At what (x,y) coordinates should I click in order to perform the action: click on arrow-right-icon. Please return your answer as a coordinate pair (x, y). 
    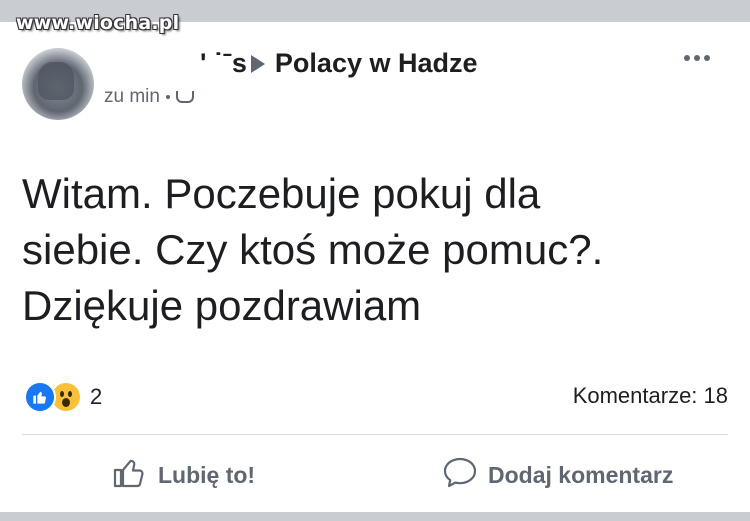
    Looking at the image, I should click on (257, 63).